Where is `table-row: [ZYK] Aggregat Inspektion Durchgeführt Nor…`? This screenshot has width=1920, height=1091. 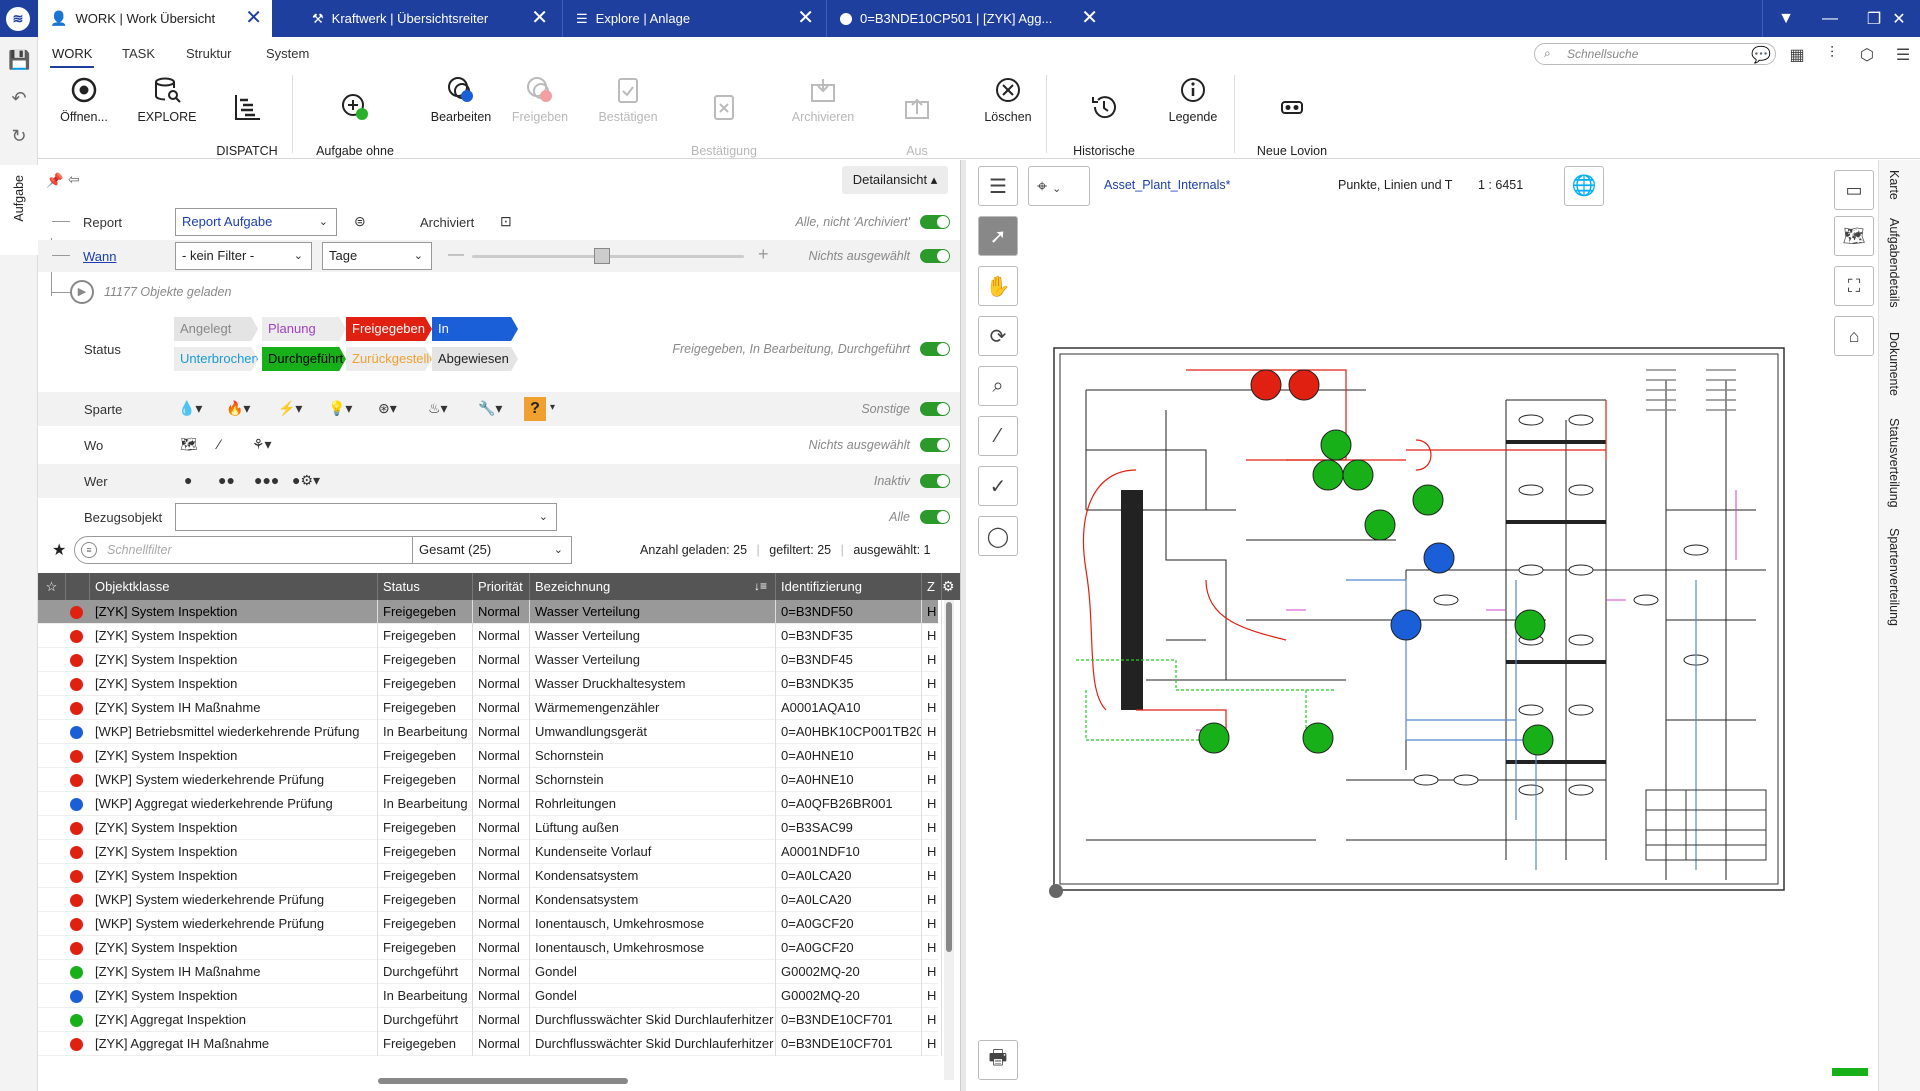 table-row: [ZYK] Aggregat Inspektion Durchgeführt Nor… is located at coordinates (490, 1020).